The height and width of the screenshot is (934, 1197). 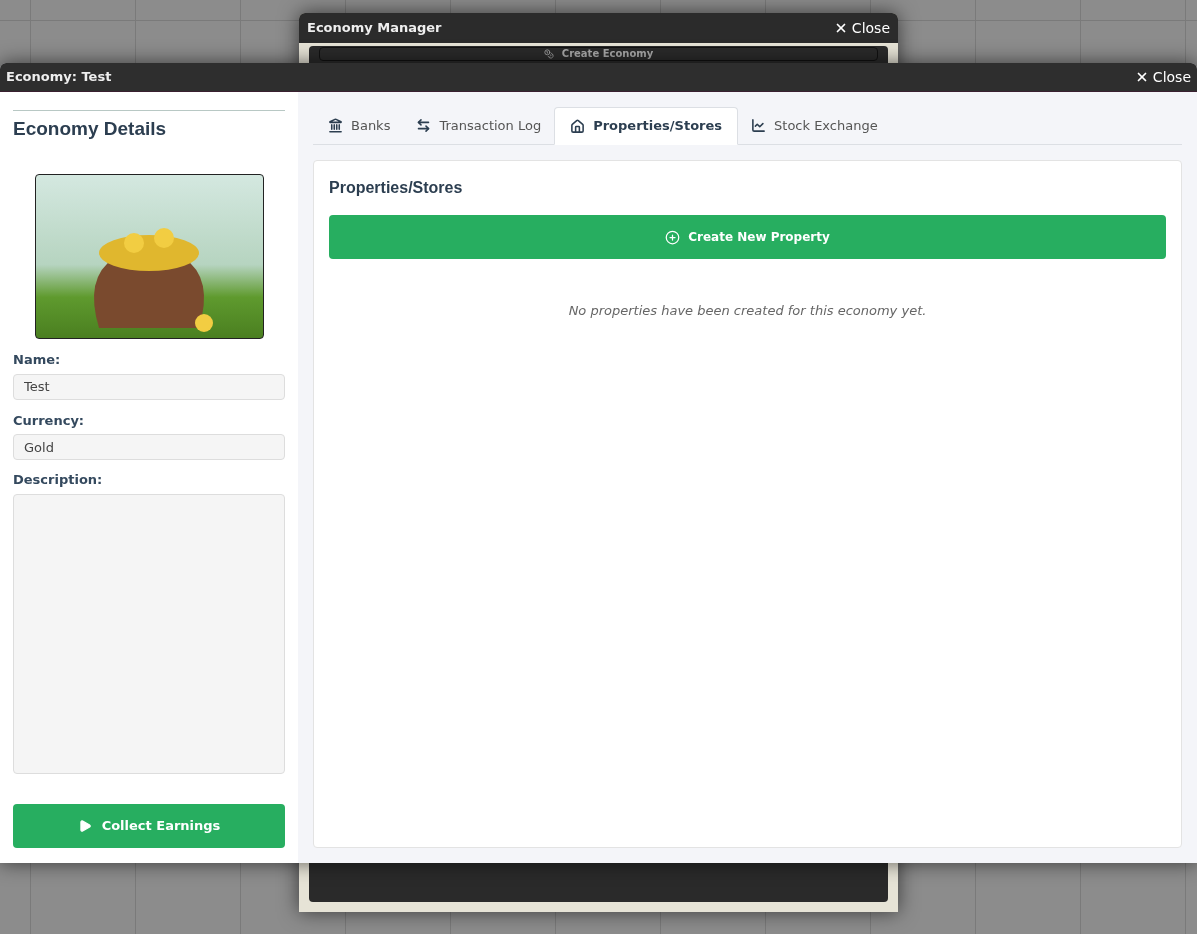 I want to click on text-field: Test, so click(x=149, y=386).